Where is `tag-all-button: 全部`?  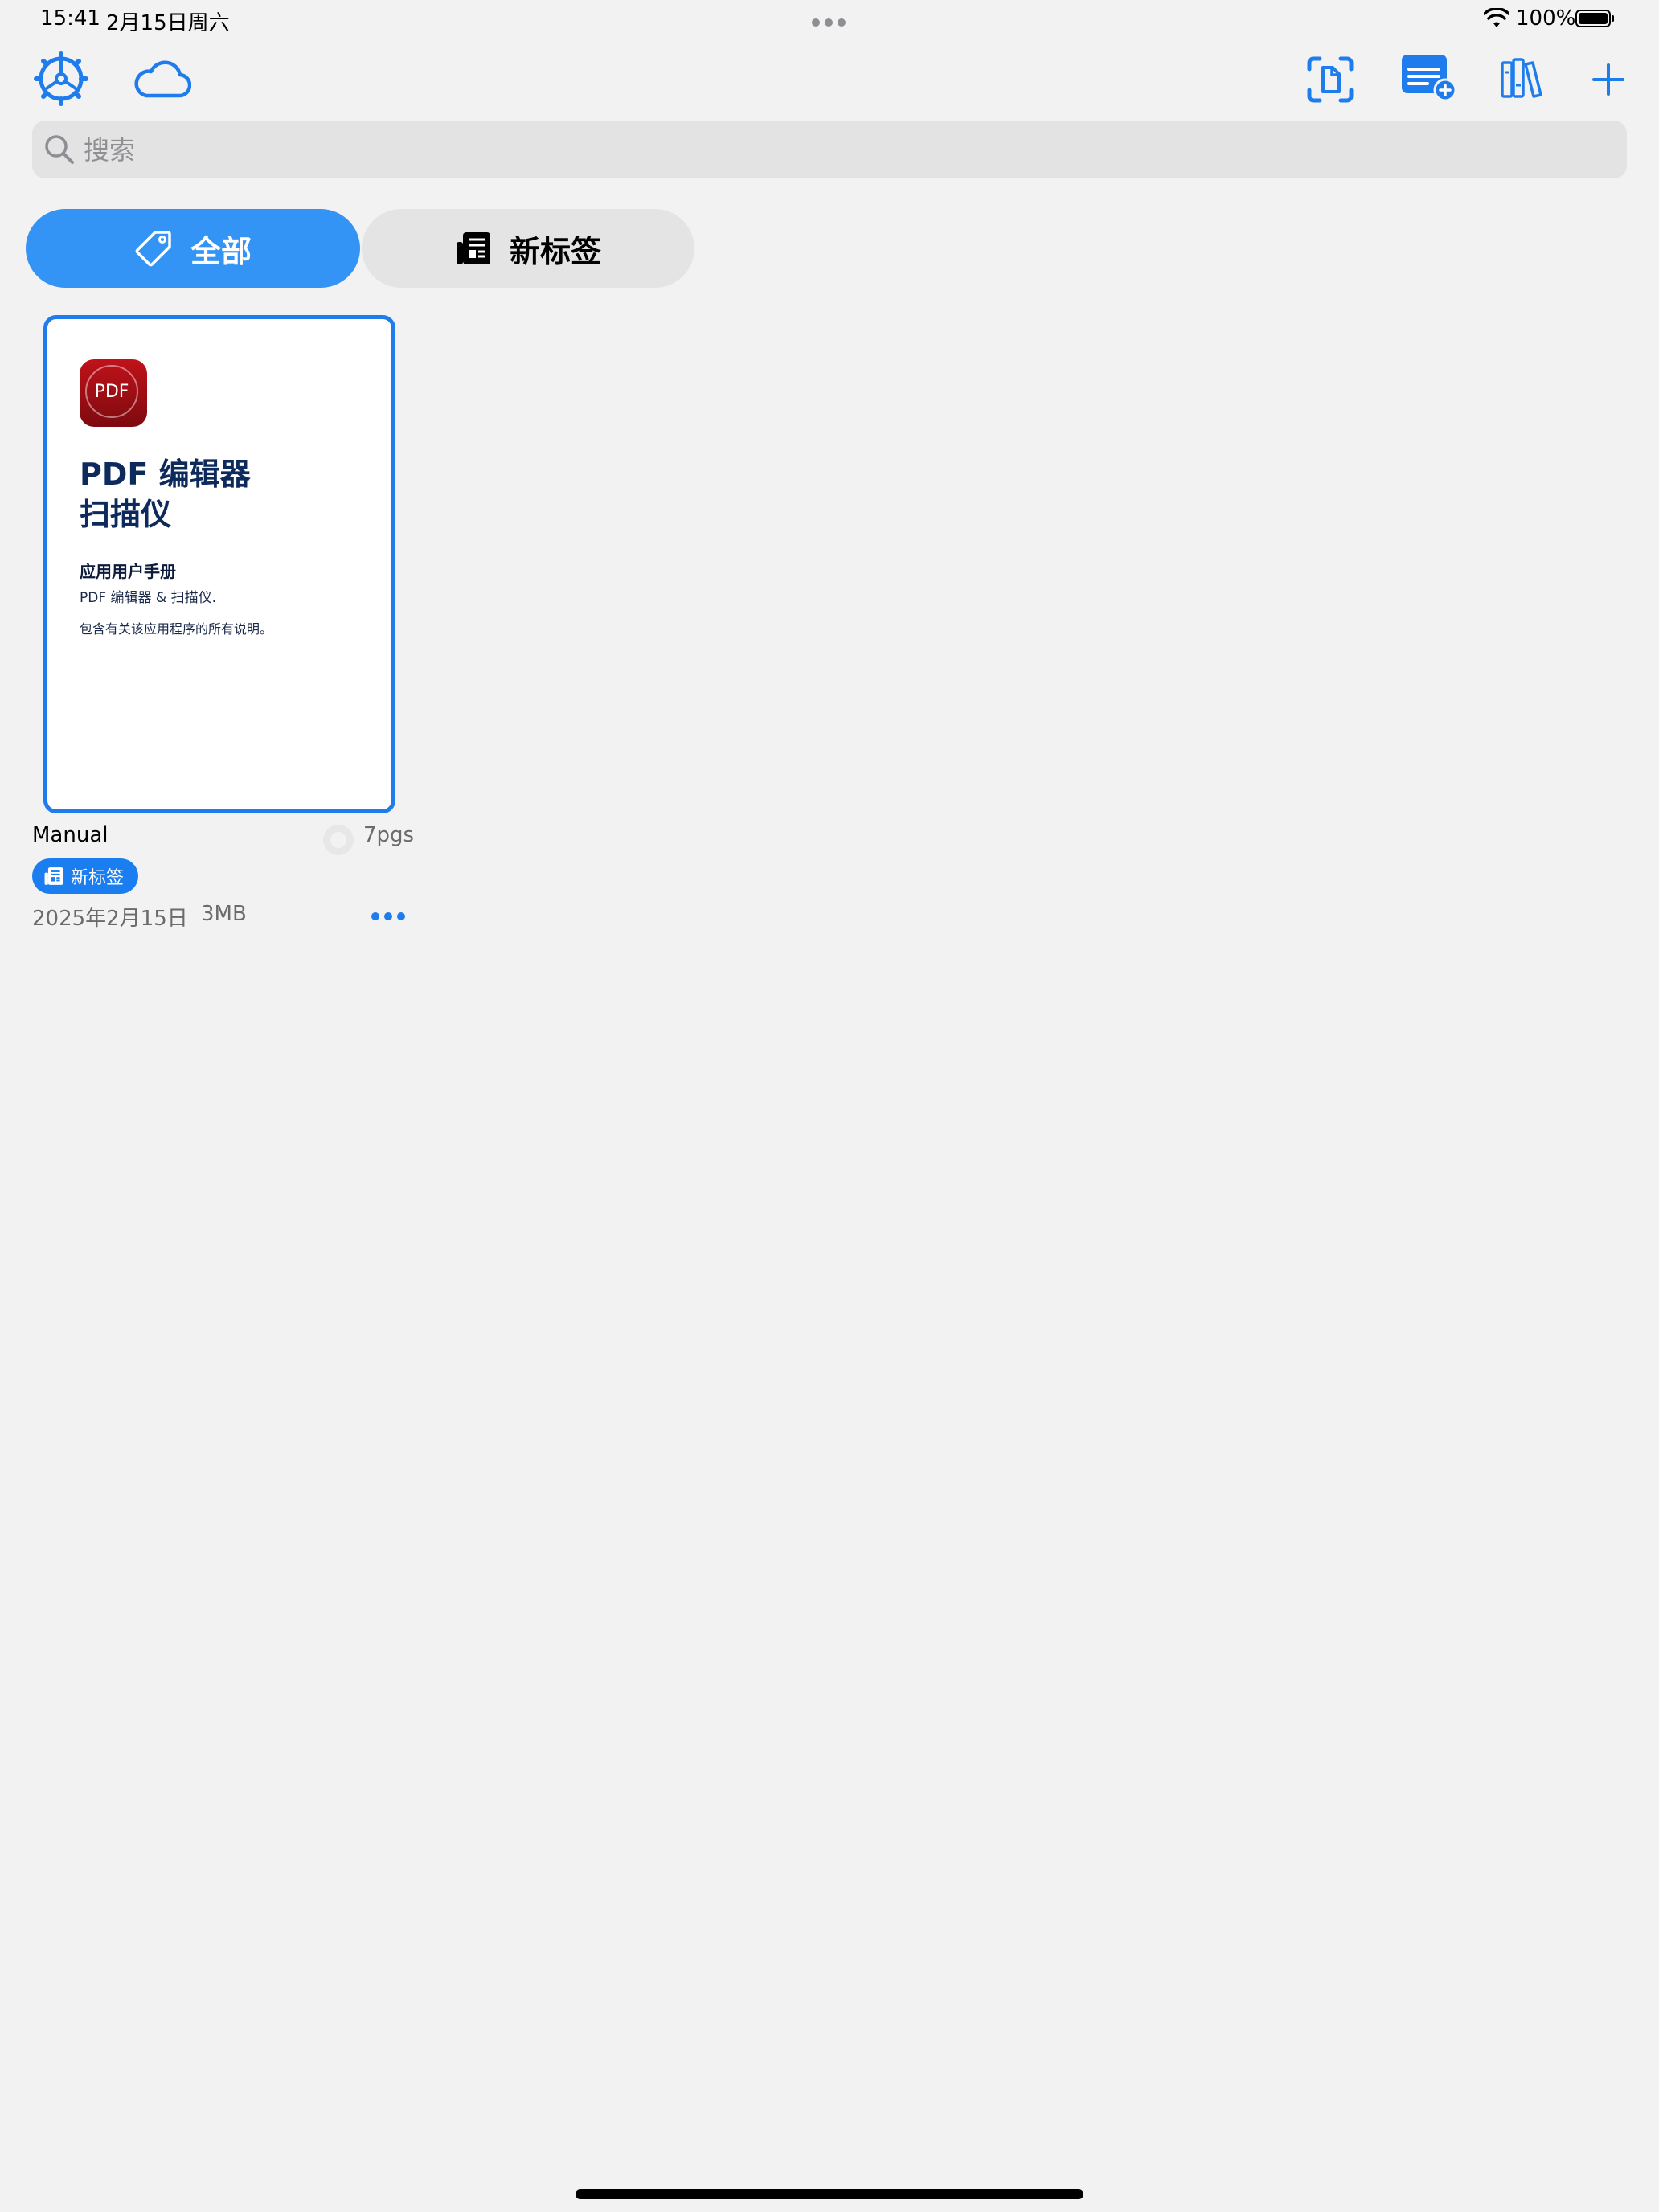
tag-all-button: 全部 is located at coordinates (193, 248).